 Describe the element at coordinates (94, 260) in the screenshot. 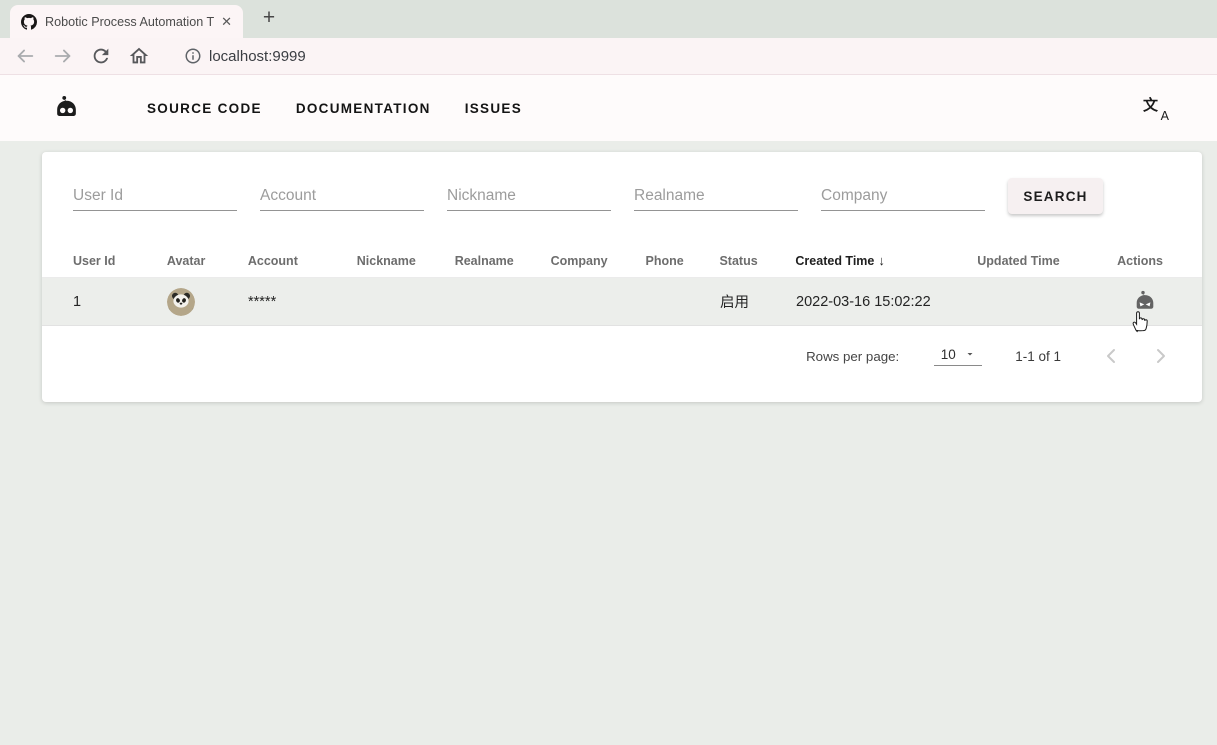

I see `header-user-id: User Id` at that location.